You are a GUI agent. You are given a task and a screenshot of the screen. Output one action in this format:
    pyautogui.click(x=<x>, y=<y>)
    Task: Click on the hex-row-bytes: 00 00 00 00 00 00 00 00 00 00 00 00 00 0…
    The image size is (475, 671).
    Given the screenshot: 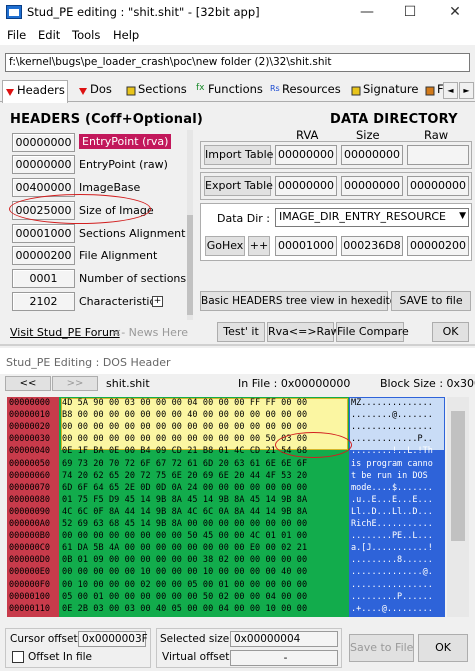 What is the action you would take?
    pyautogui.click(x=184, y=427)
    